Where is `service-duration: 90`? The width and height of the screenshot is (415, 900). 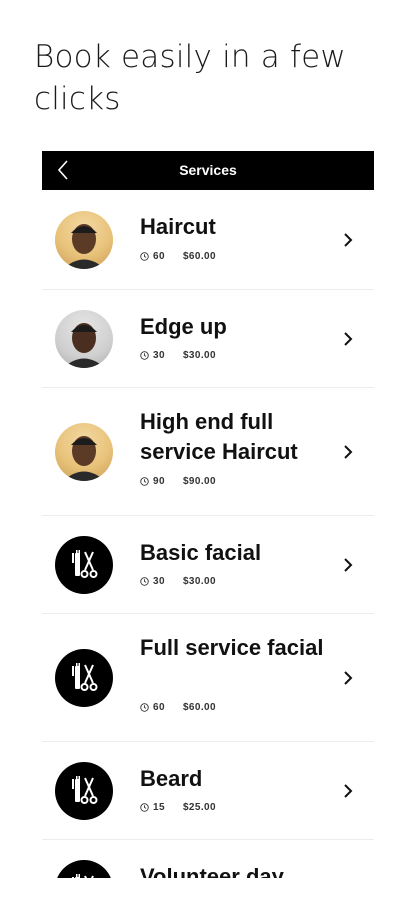 service-duration: 90 is located at coordinates (159, 481).